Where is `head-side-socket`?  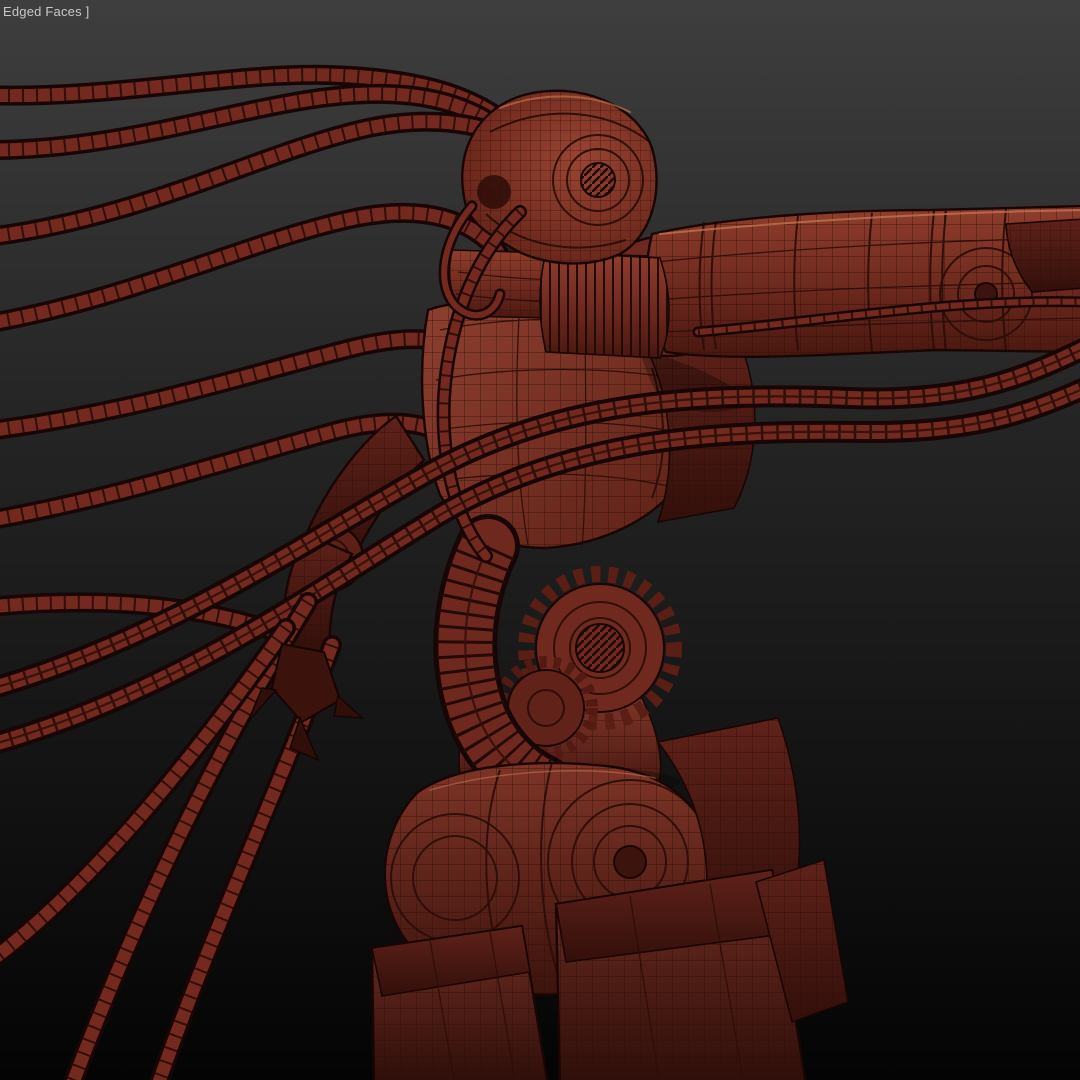 head-side-socket is located at coordinates (494, 192).